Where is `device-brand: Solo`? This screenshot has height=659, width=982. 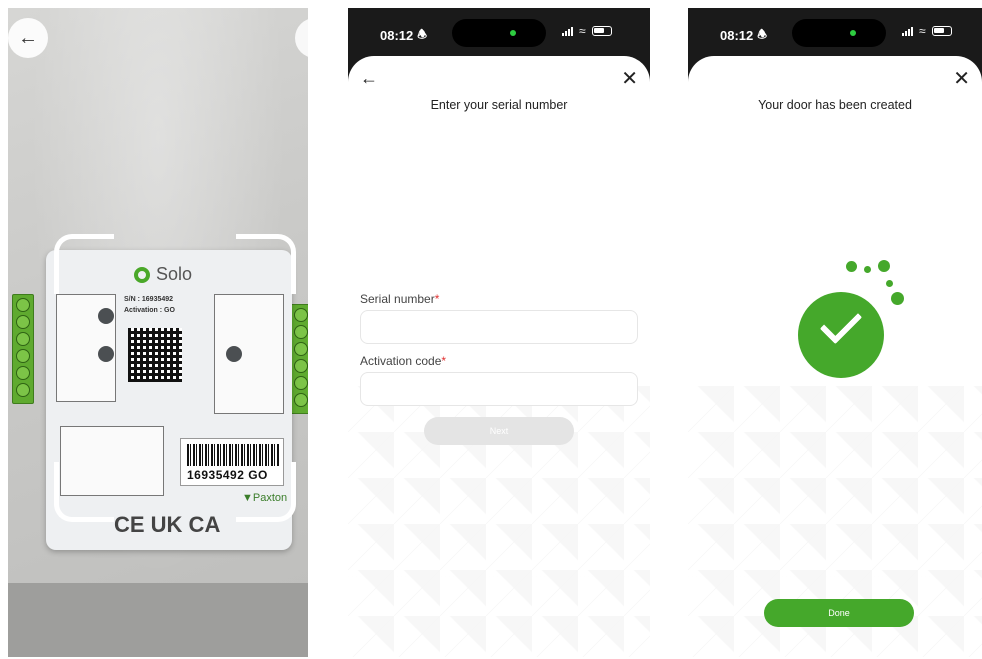 device-brand: Solo is located at coordinates (163, 274).